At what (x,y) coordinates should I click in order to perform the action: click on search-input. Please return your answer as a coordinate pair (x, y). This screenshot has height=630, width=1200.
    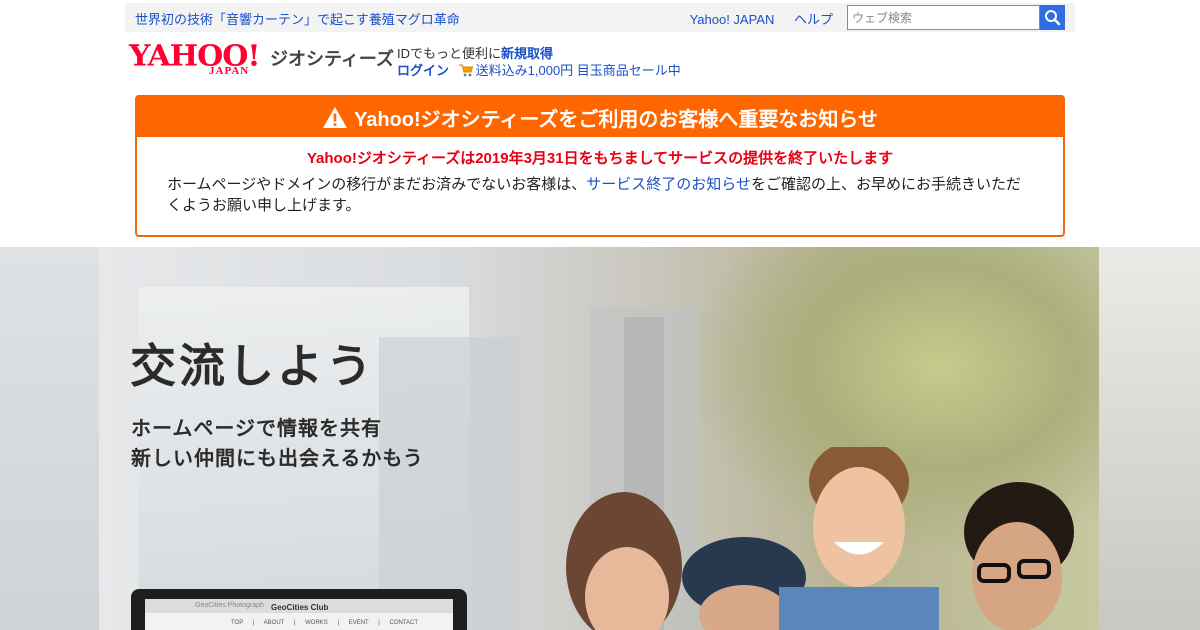
    Looking at the image, I should click on (943, 17).